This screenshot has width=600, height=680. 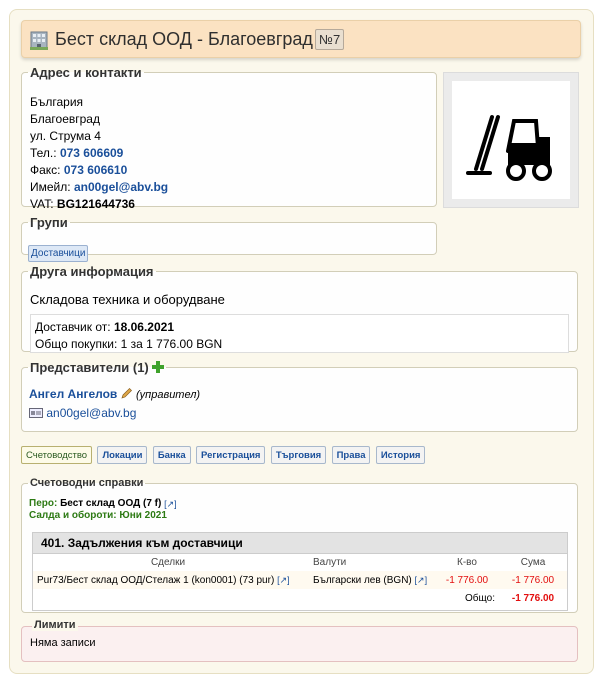 I want to click on total-row: Общо: -1 776.00, so click(x=300, y=598).